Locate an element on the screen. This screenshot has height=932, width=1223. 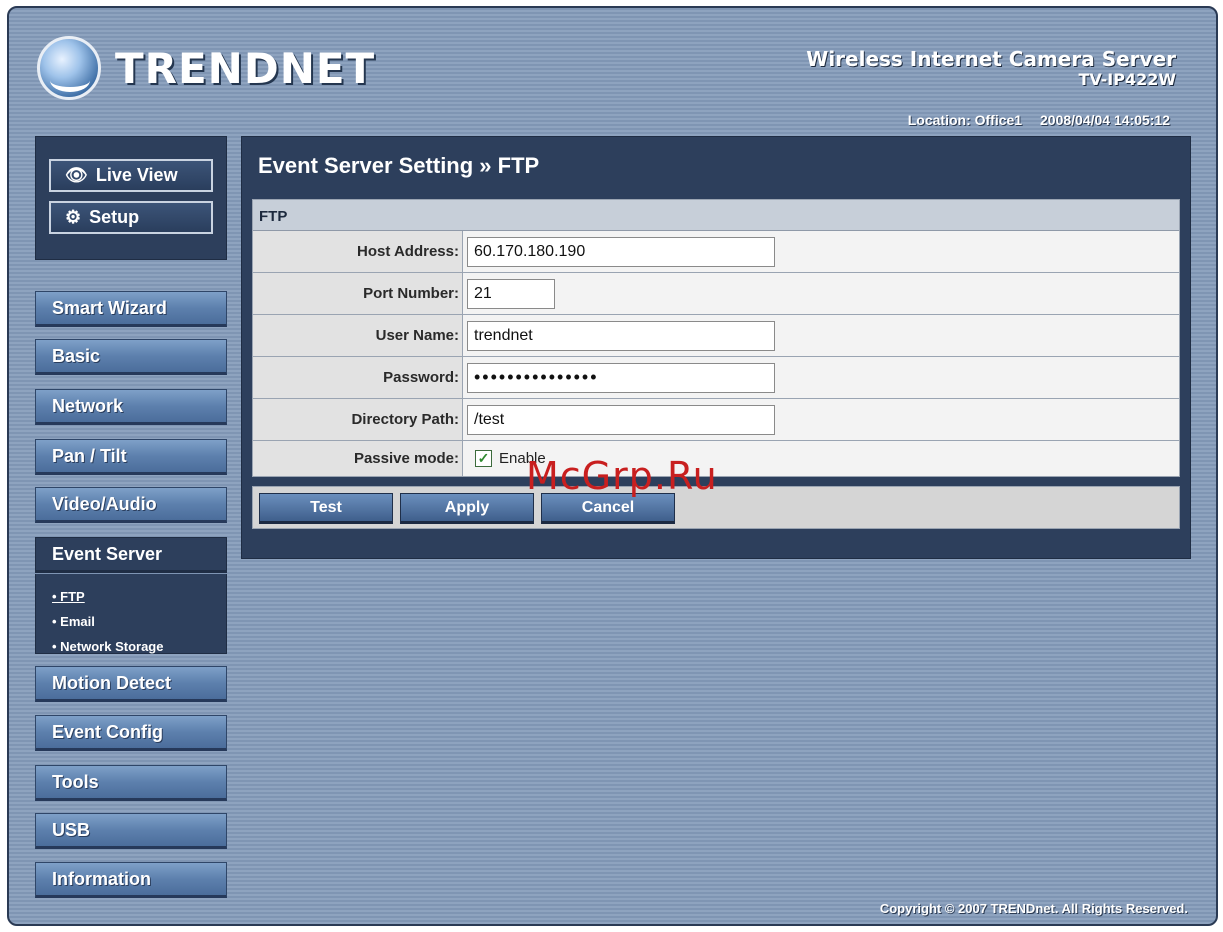
setup-label: Setup is located at coordinates (114, 217).